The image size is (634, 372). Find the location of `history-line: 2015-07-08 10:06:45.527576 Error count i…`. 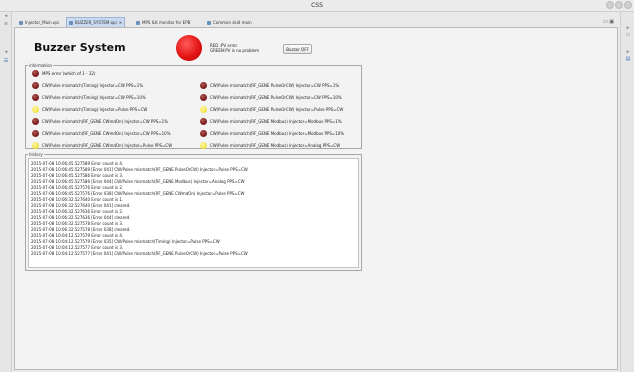

history-line: 2015-07-08 10:06:45.527576 Error count i… is located at coordinates (77, 187).